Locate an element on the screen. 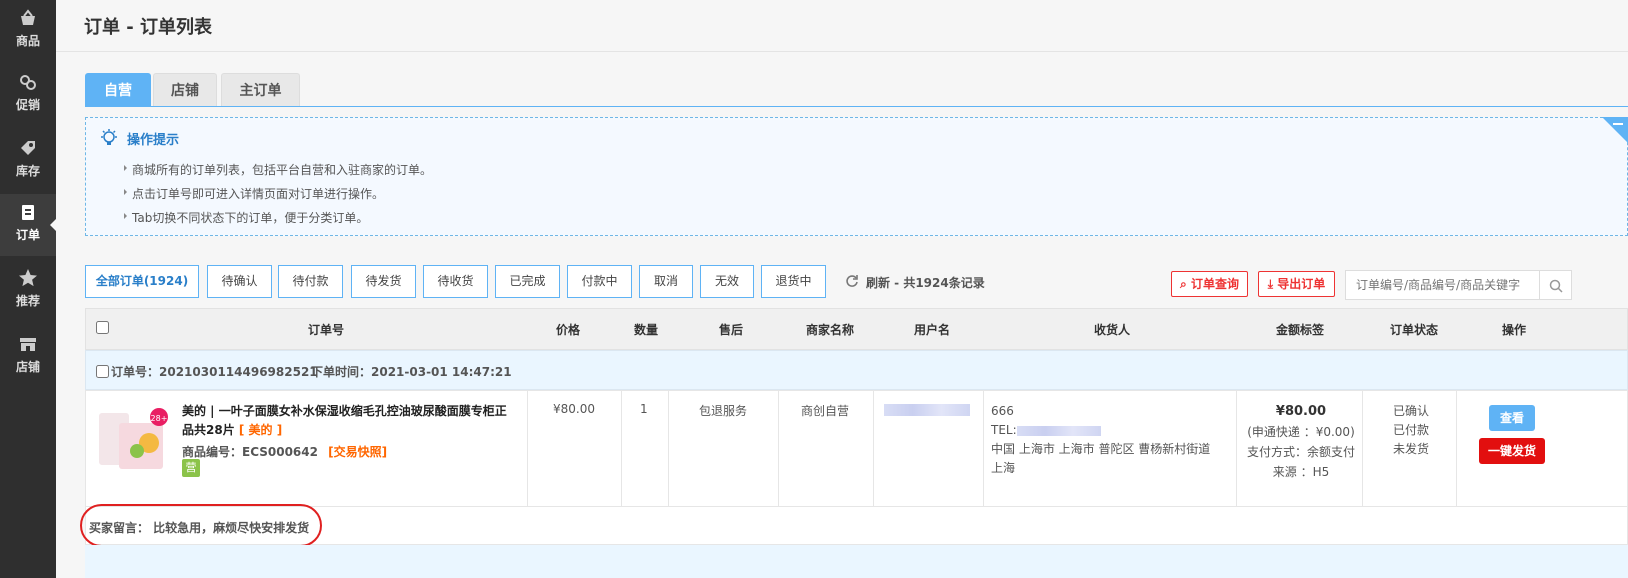  sidebar-item-label: 店铺 is located at coordinates (27, 367).